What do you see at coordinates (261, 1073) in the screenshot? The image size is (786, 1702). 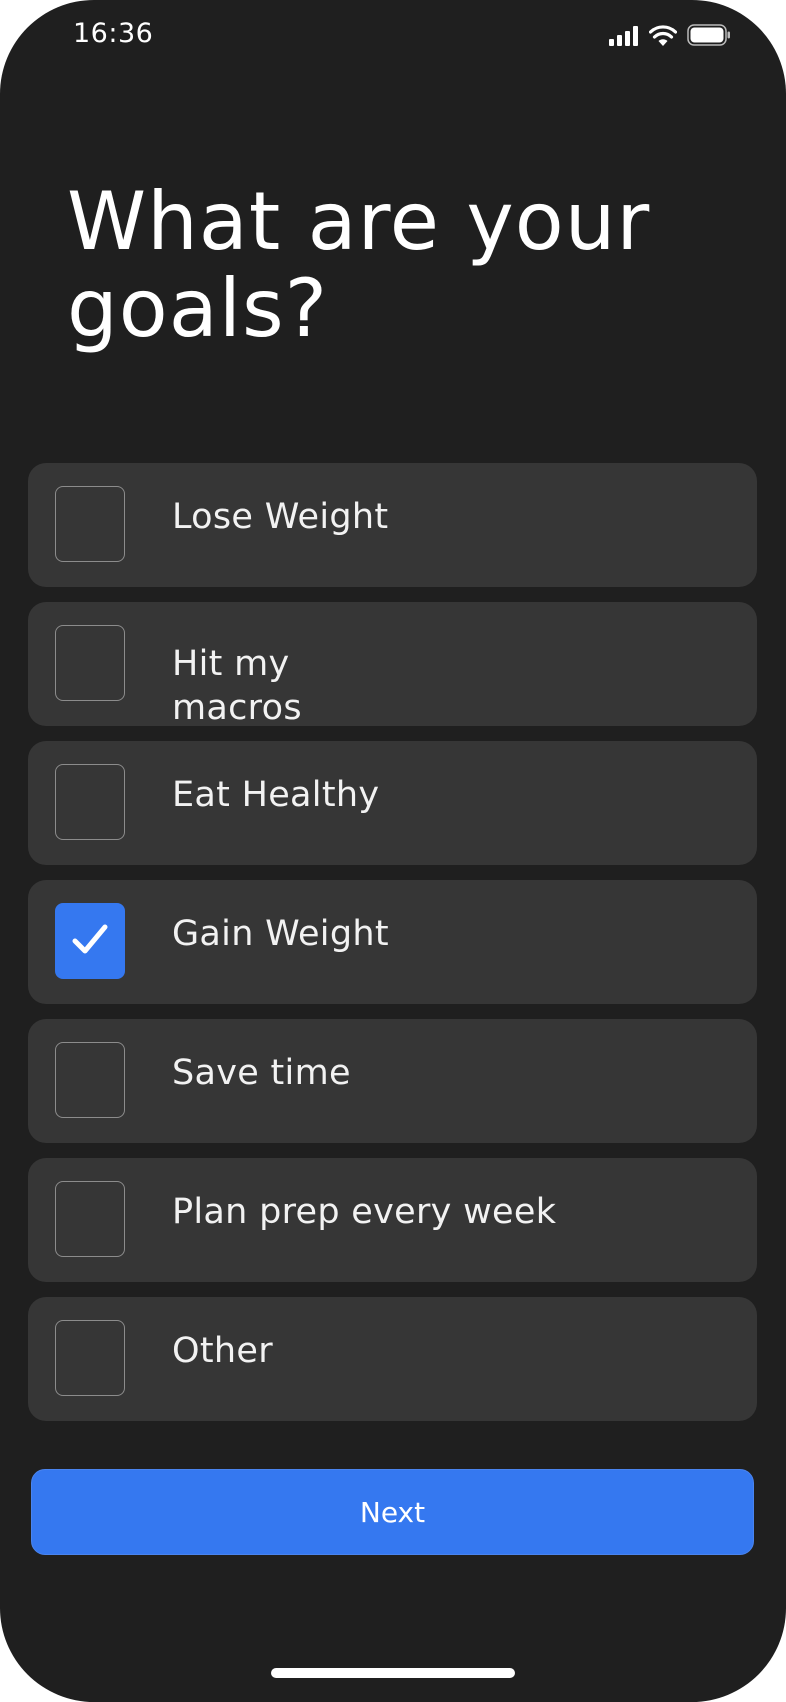 I see `goal-label: Save time` at bounding box center [261, 1073].